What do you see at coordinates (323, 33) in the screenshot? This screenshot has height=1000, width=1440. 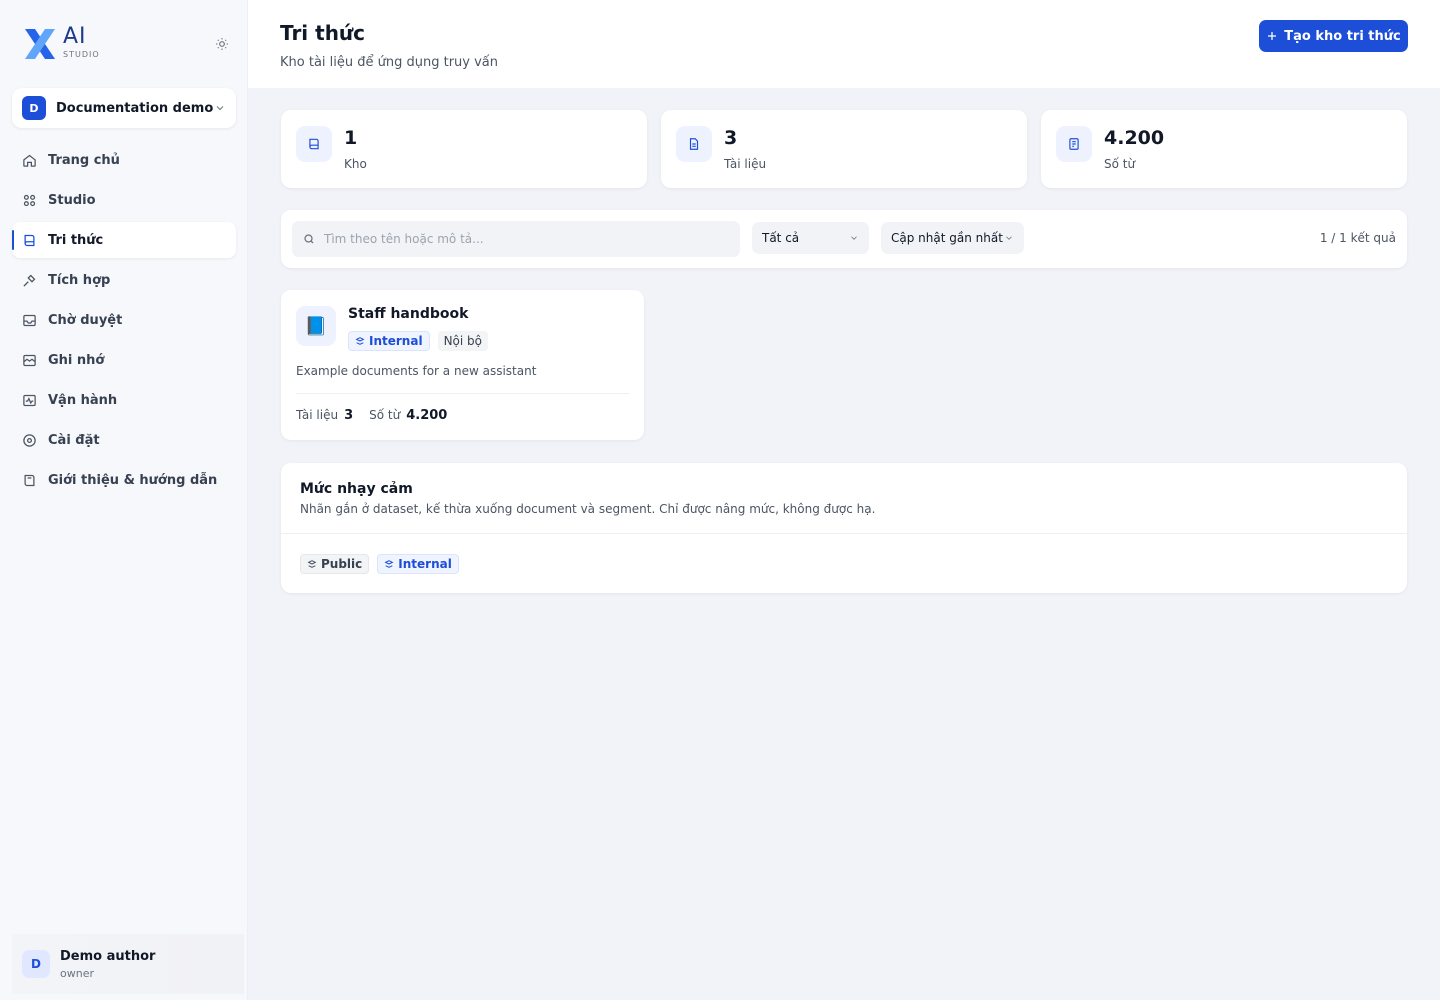 I see `page-title: Tri thức` at bounding box center [323, 33].